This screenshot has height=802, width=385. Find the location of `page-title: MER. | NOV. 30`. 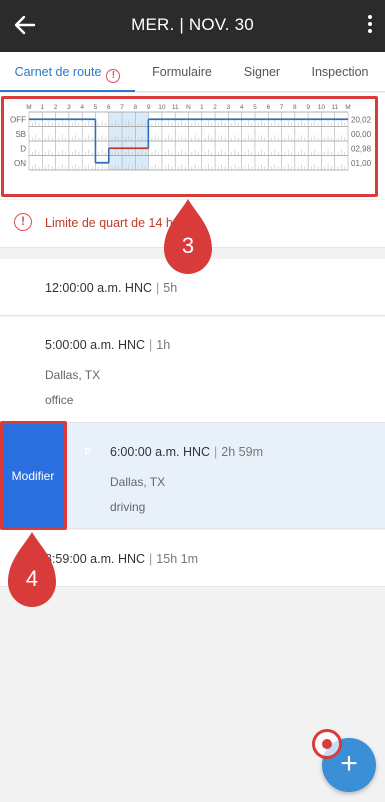

page-title: MER. | NOV. 30 is located at coordinates (192, 24).